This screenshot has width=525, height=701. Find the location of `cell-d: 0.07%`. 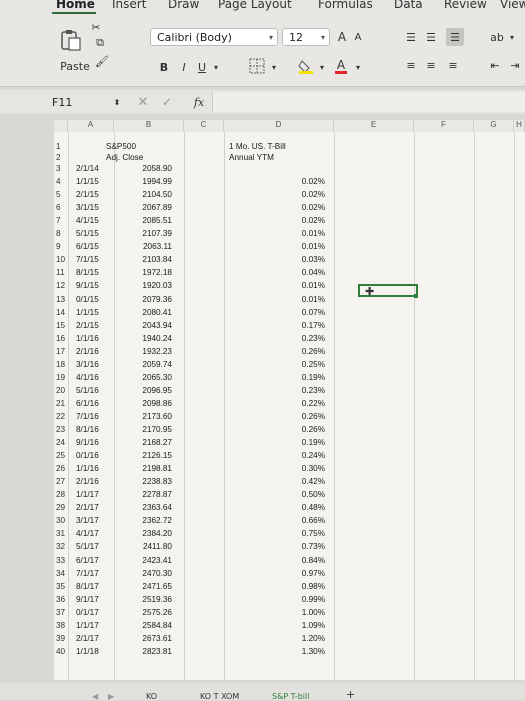

cell-d: 0.07% is located at coordinates (277, 312).